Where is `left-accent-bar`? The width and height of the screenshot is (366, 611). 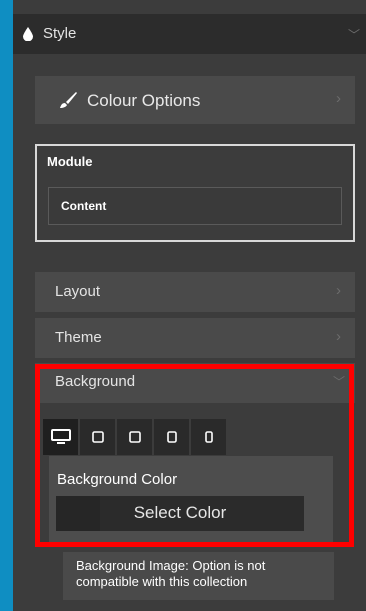 left-accent-bar is located at coordinates (6, 305).